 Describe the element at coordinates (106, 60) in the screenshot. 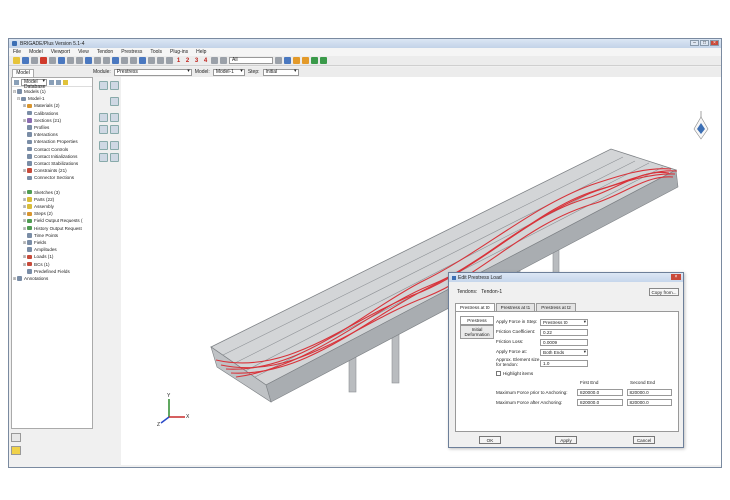

I see `view-front-icon` at that location.